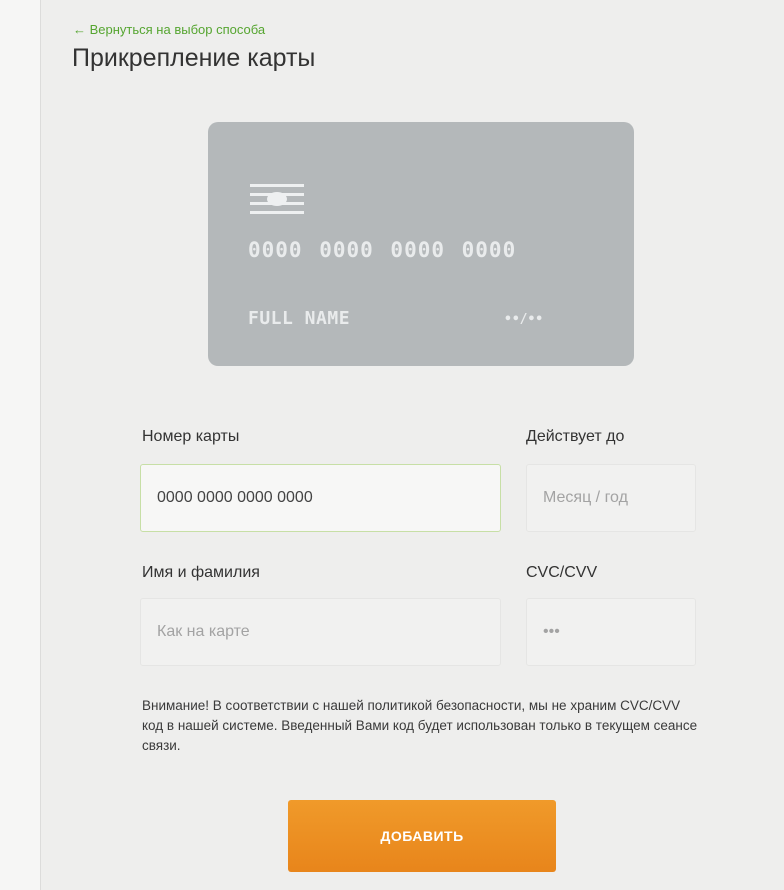  What do you see at coordinates (194, 58) in the screenshot?
I see `page-title: Прикрепление карты` at bounding box center [194, 58].